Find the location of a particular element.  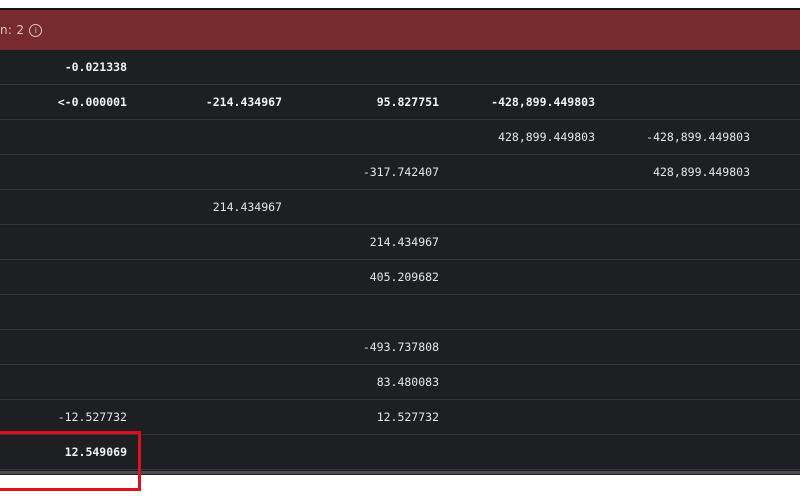

table-row: -0.021338 is located at coordinates (400, 67).